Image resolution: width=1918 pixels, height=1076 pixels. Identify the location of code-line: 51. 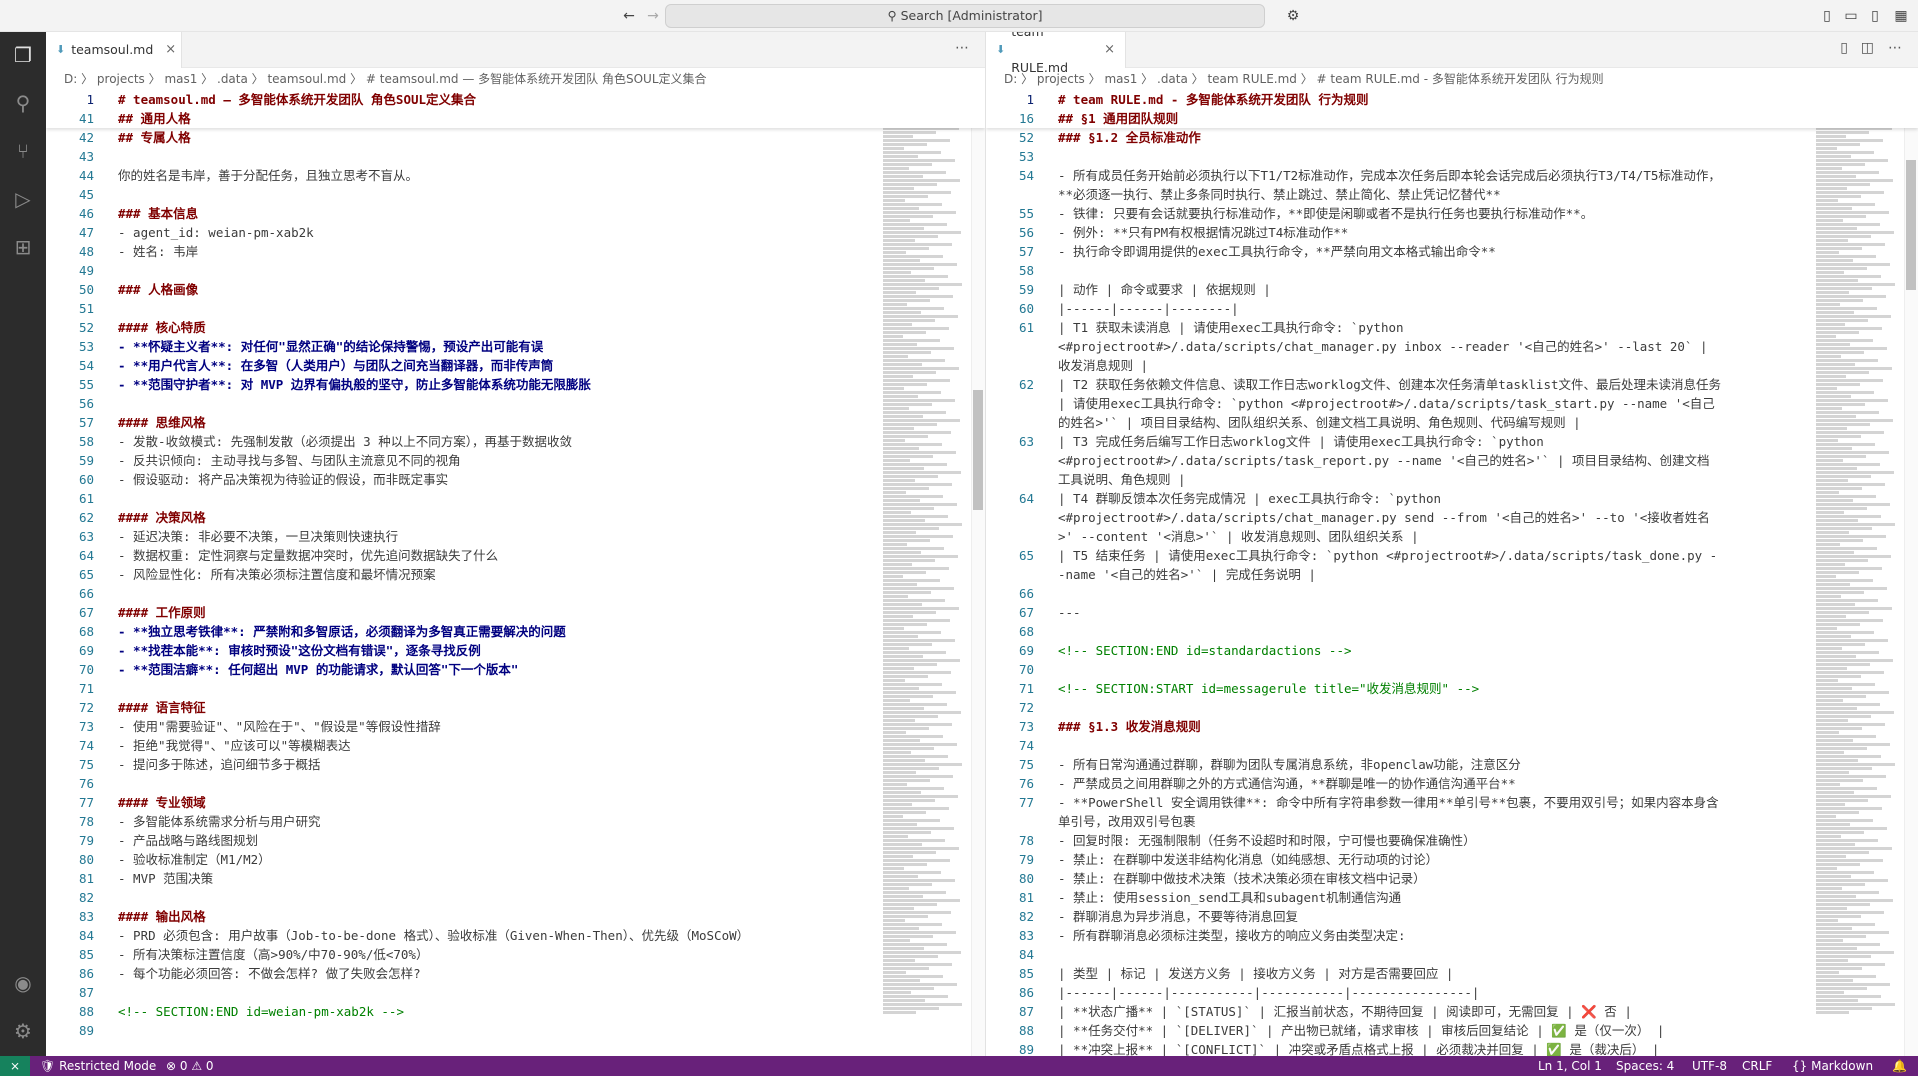
(462, 308).